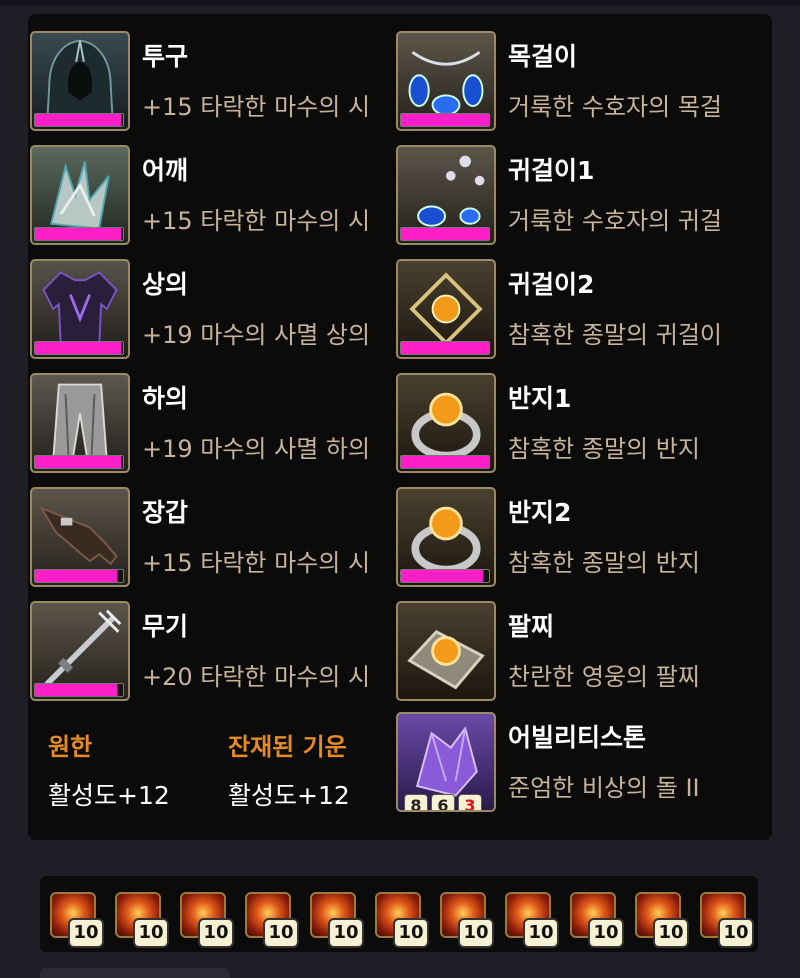 The image size is (800, 978). I want to click on slot-label: 장갑, so click(165, 512).